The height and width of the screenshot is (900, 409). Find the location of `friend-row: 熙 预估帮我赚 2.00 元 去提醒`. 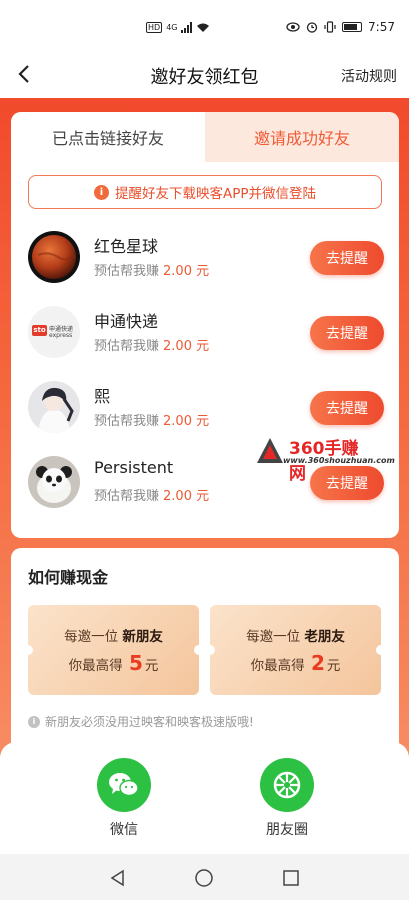

friend-row: 熙 预估帮我赚 2.00 元 去提醒 is located at coordinates (206, 408).